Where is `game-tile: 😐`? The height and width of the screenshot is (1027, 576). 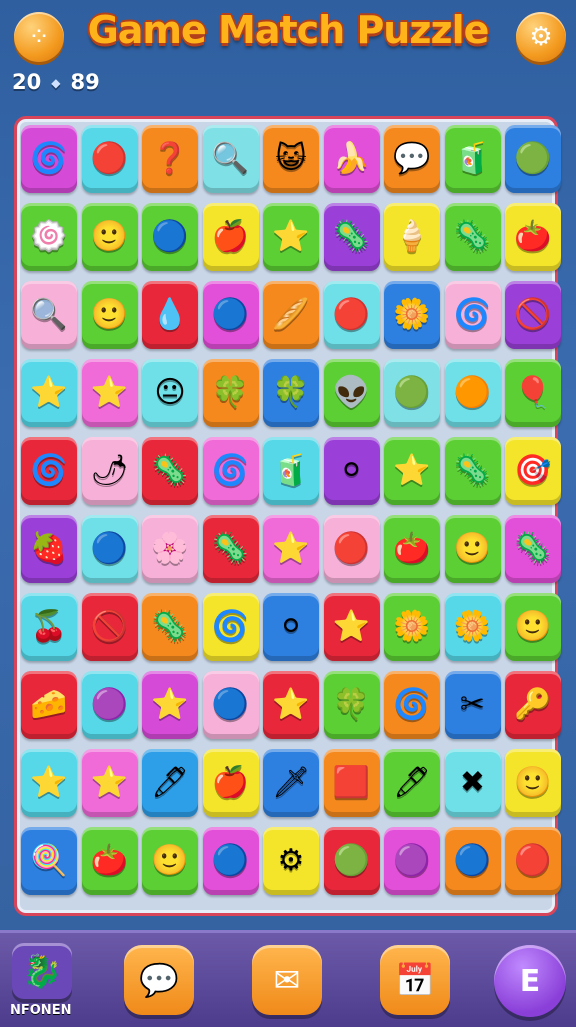
game-tile: 😐 is located at coordinates (170, 393).